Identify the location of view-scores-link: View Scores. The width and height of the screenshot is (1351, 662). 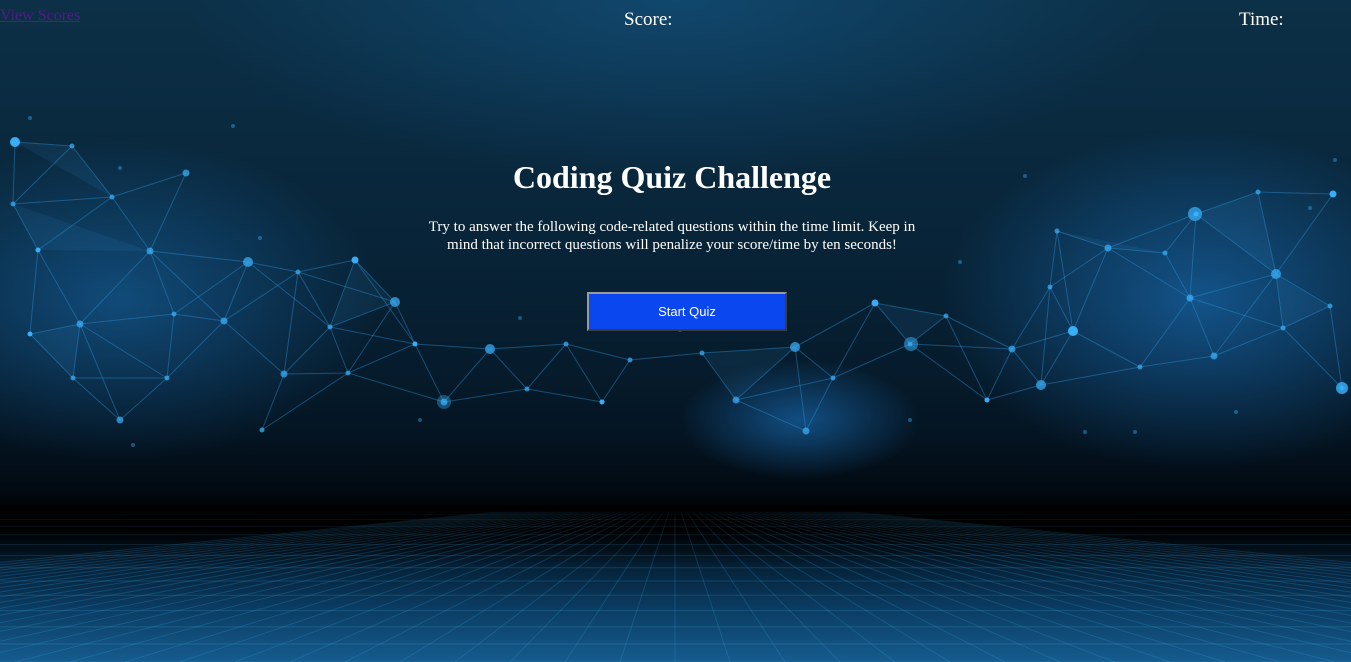
(40, 16).